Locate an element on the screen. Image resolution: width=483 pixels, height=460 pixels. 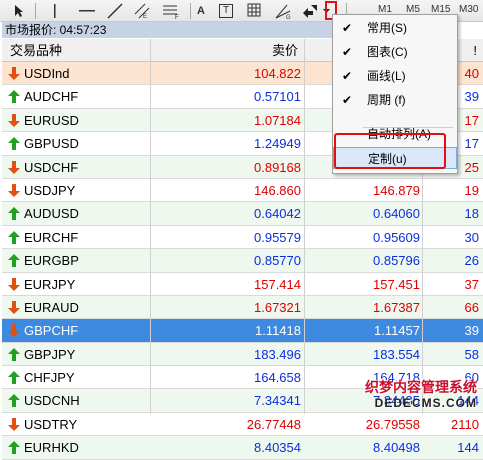
table-row: AUDUSD 0.64042 0.64060 18 is located at coordinates (242, 214).